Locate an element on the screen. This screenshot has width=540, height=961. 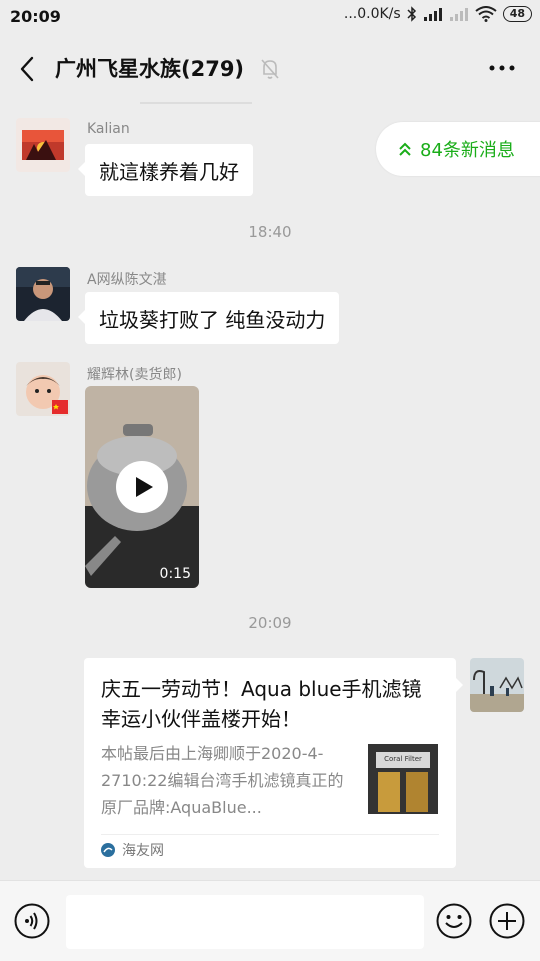
signal-empty-icon is located at coordinates (458, 14).